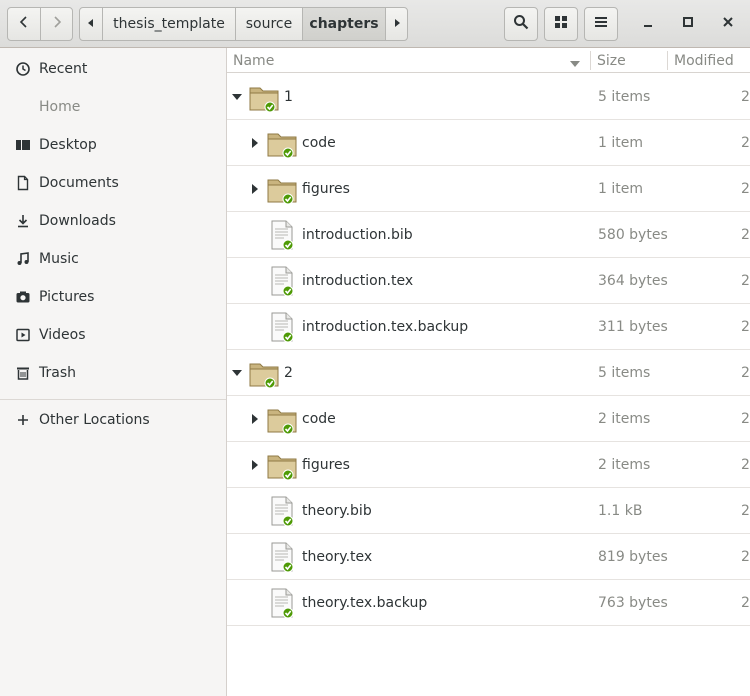  Describe the element at coordinates (56, 24) in the screenshot. I see `forward-button` at that location.